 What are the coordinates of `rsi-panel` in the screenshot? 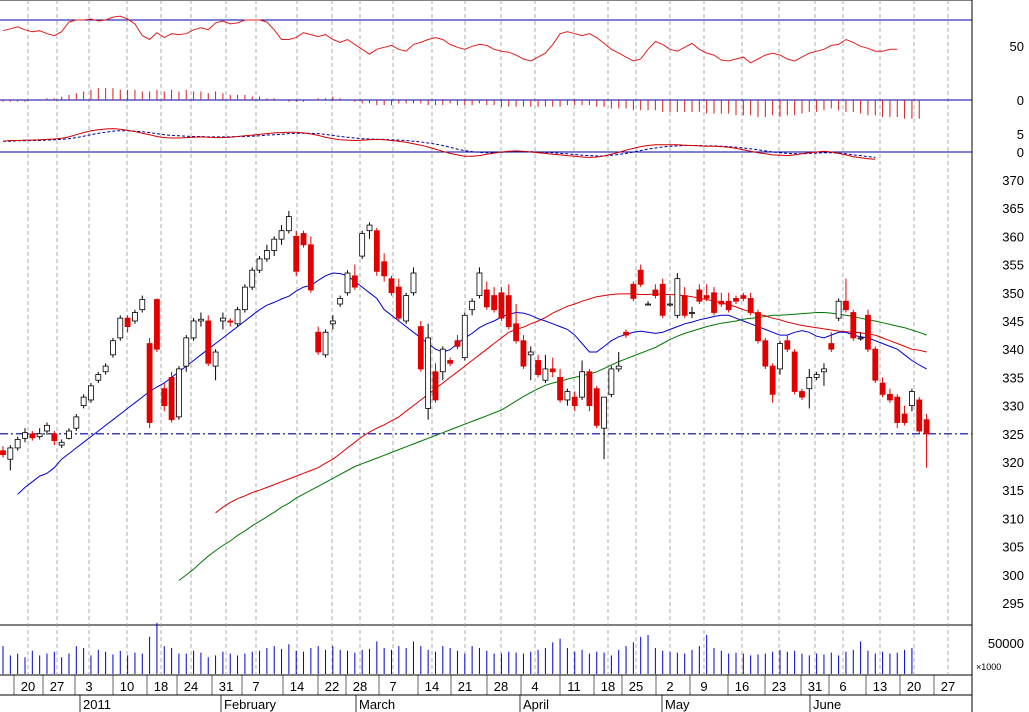 It's located at (486, 39).